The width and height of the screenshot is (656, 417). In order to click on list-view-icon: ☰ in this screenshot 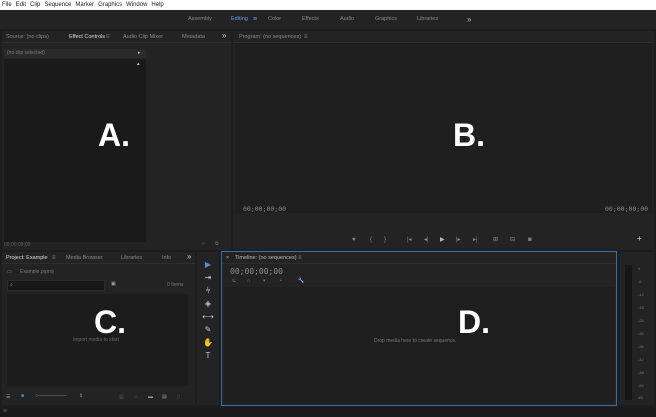, I will do `click(8, 397)`.